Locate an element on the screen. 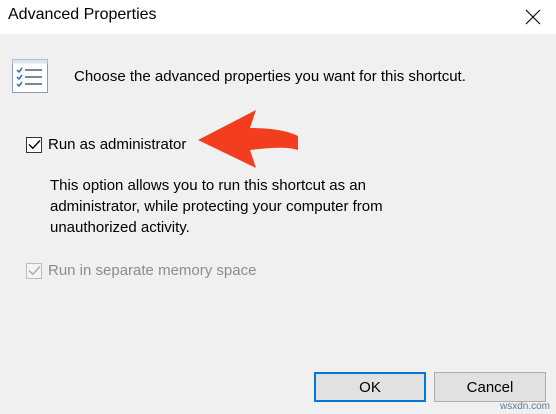 Image resolution: width=556 pixels, height=414 pixels. close-icon is located at coordinates (533, 17).